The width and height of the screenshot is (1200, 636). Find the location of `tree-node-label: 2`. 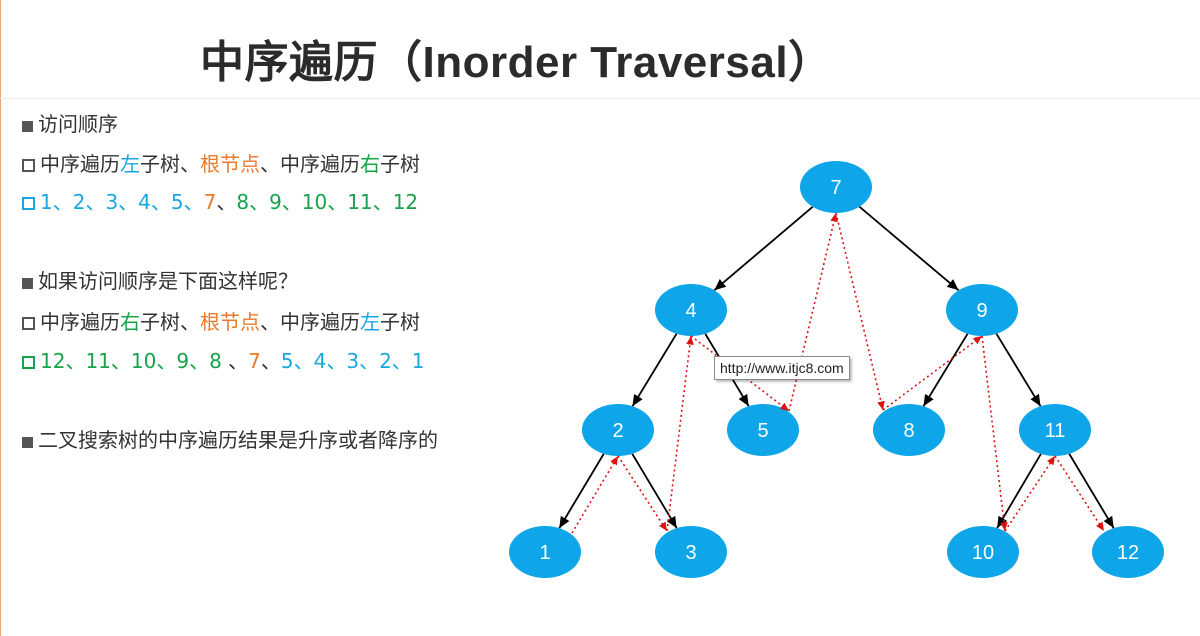

tree-node-label: 2 is located at coordinates (617, 431).